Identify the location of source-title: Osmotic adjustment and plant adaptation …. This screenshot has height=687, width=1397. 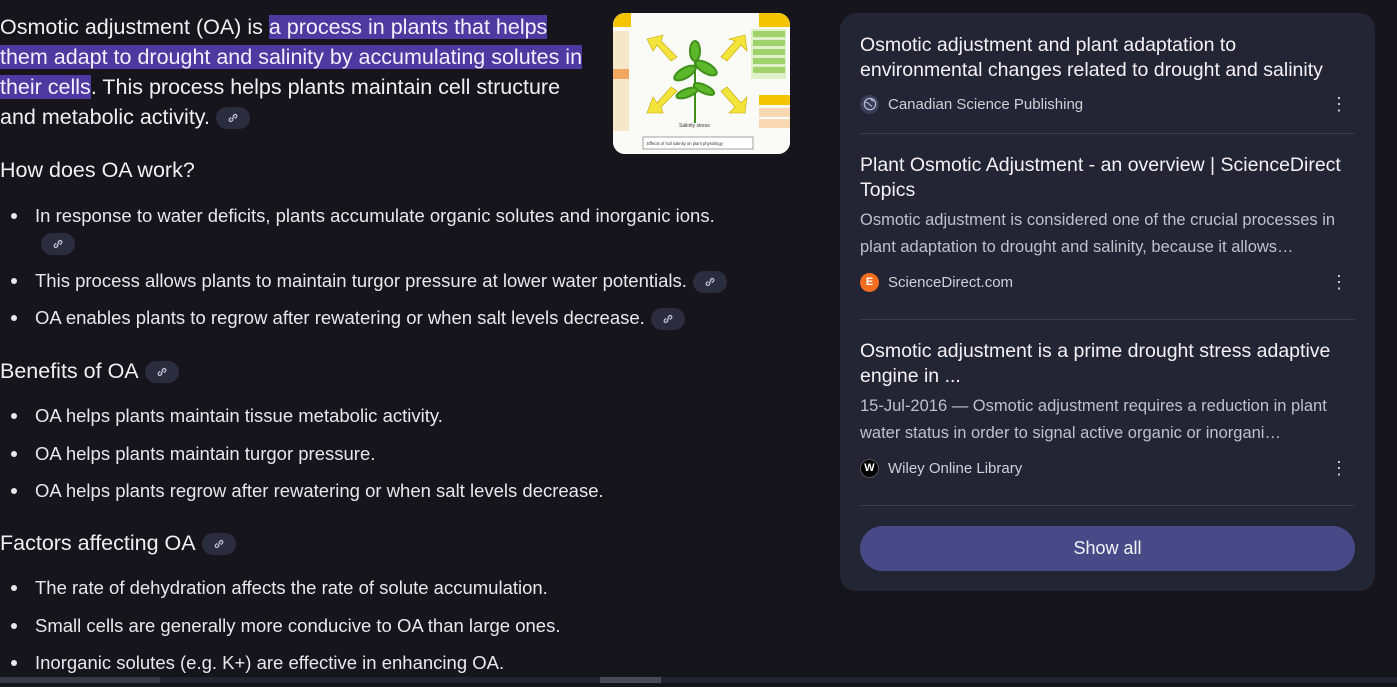
(1107, 58).